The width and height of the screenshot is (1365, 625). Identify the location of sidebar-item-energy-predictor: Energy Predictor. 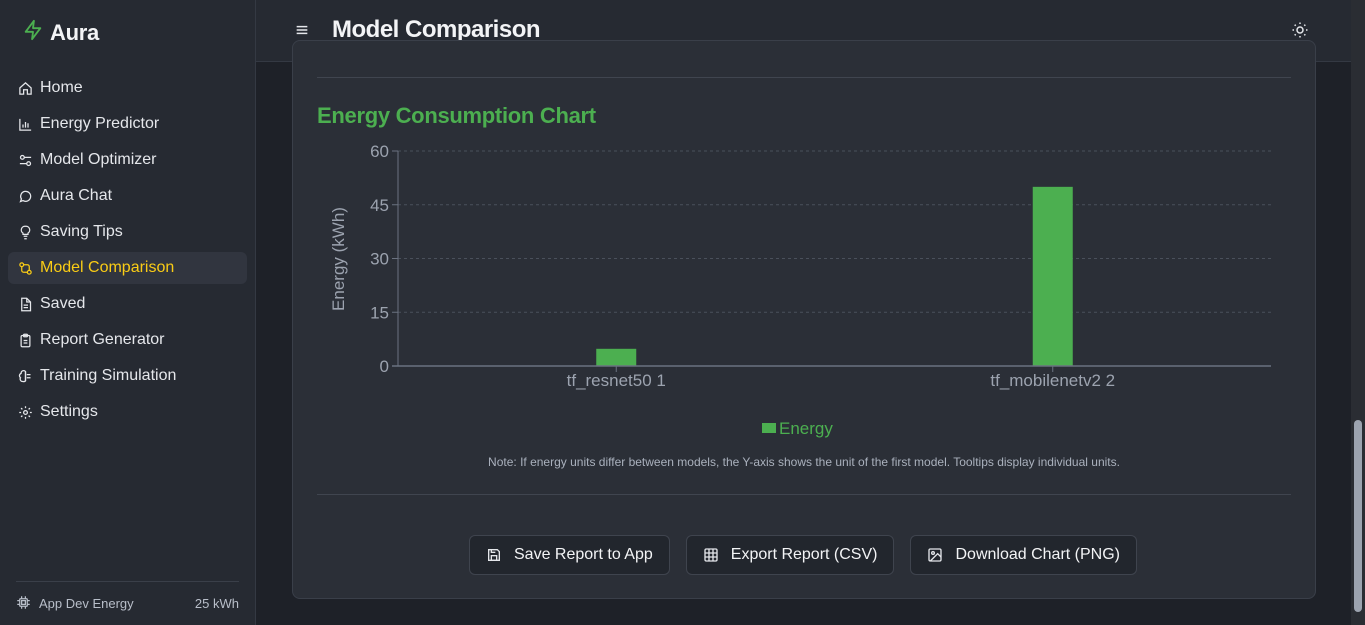
(127, 124).